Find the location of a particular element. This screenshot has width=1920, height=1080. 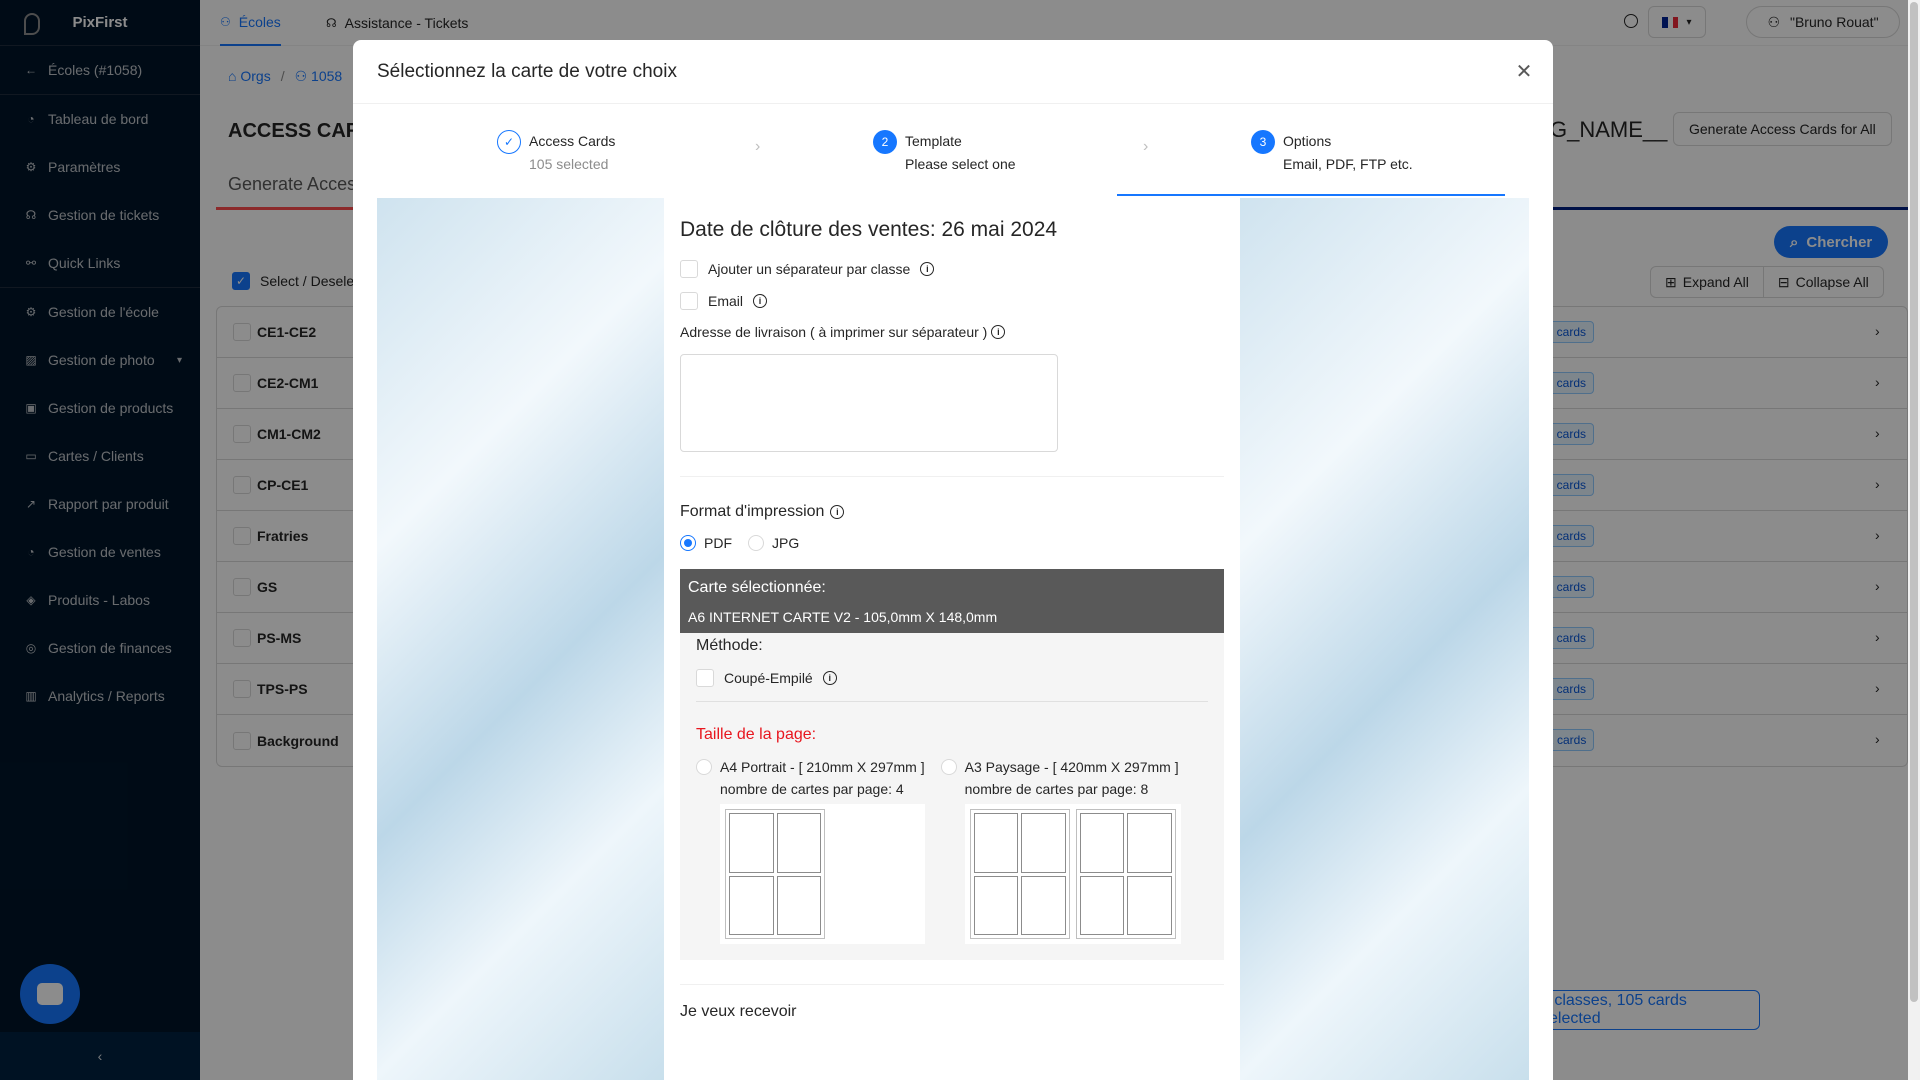

separator-checkbox is located at coordinates (689, 269).